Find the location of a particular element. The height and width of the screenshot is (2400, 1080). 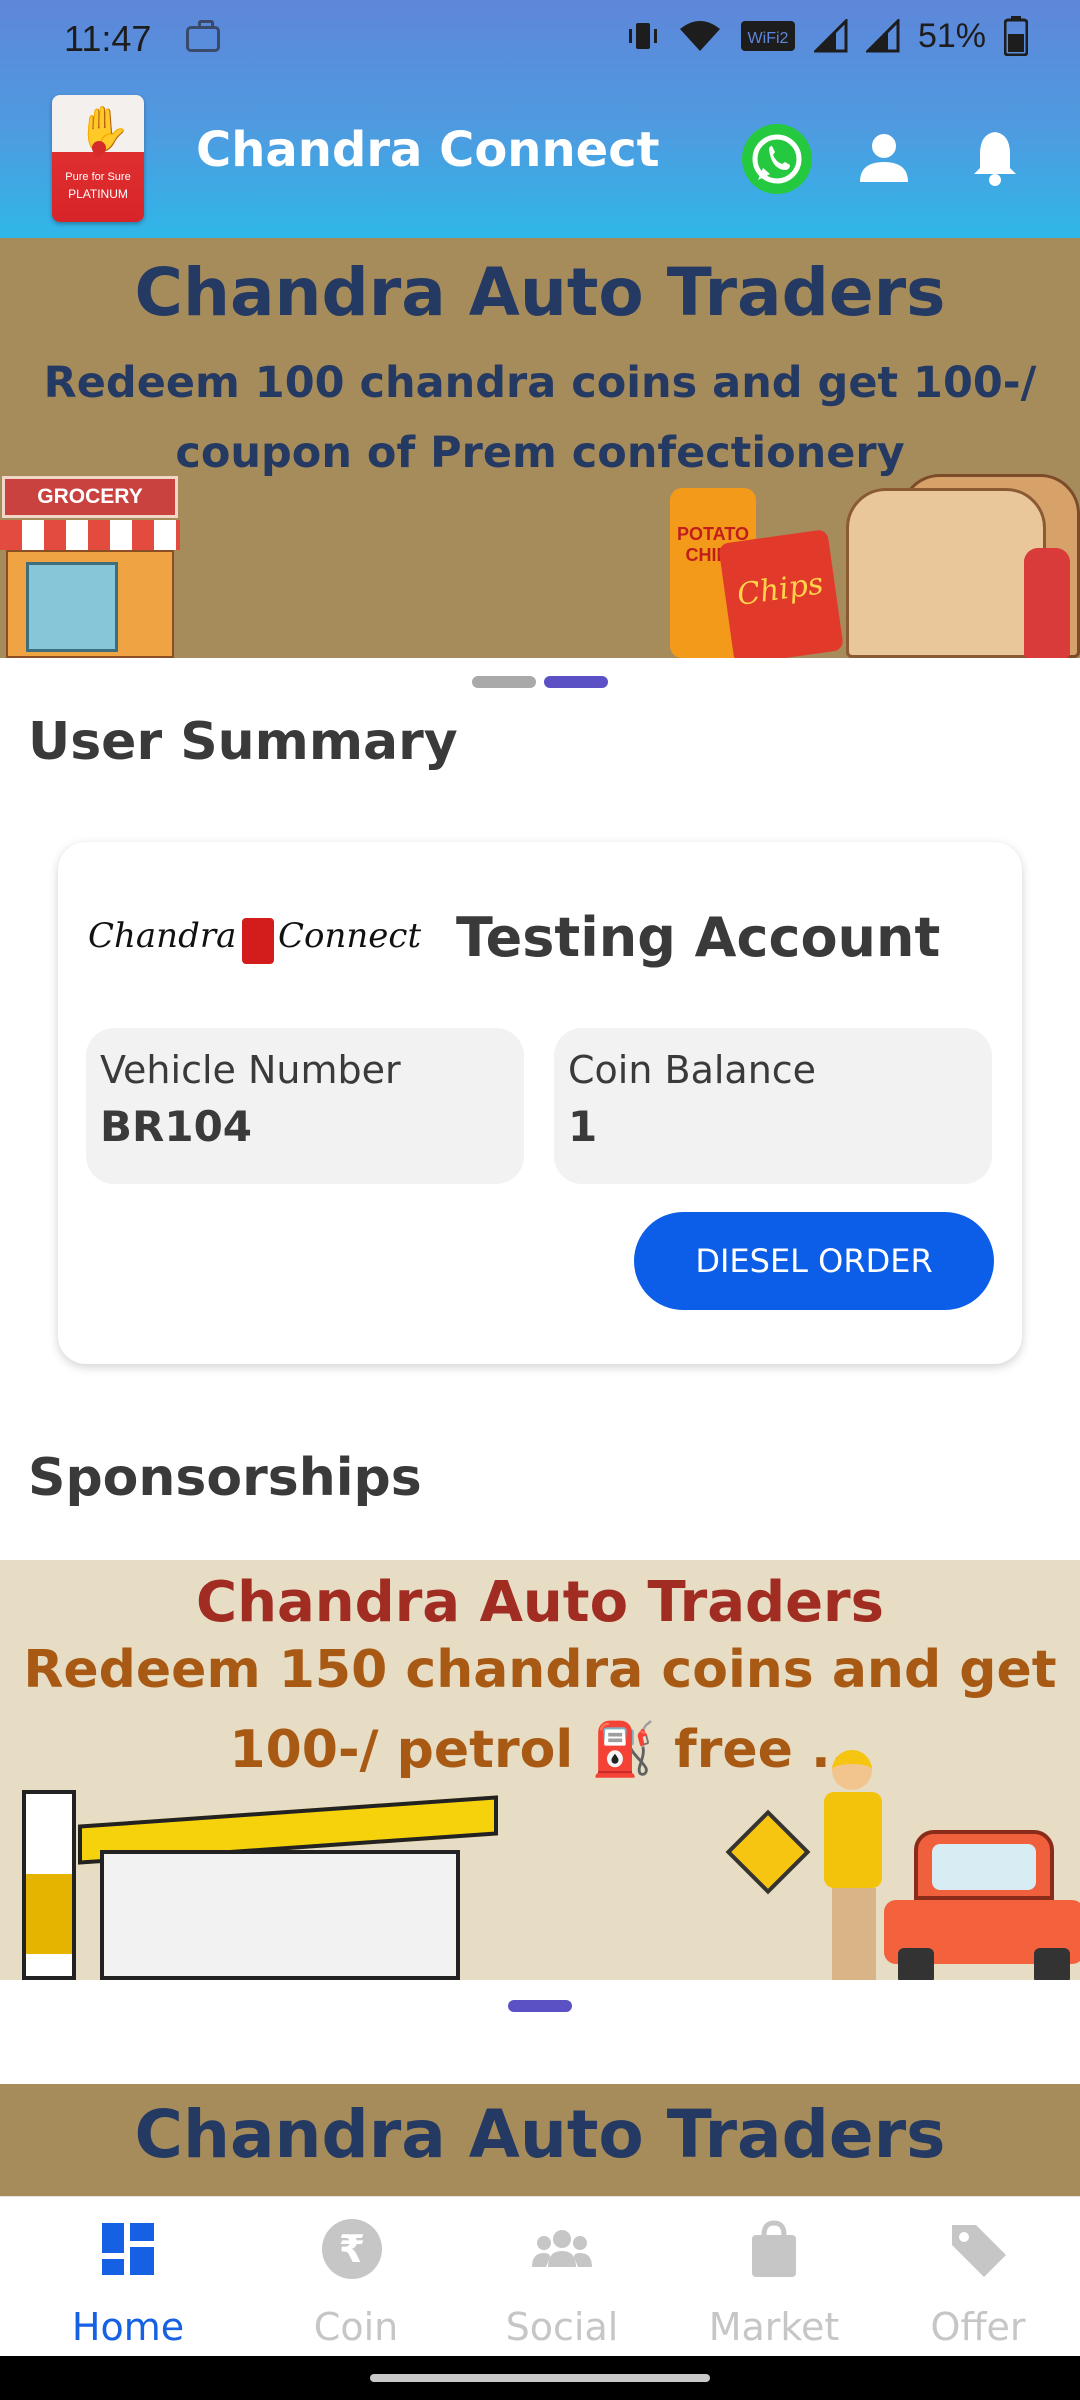

vibrate-icon is located at coordinates (642, 36).